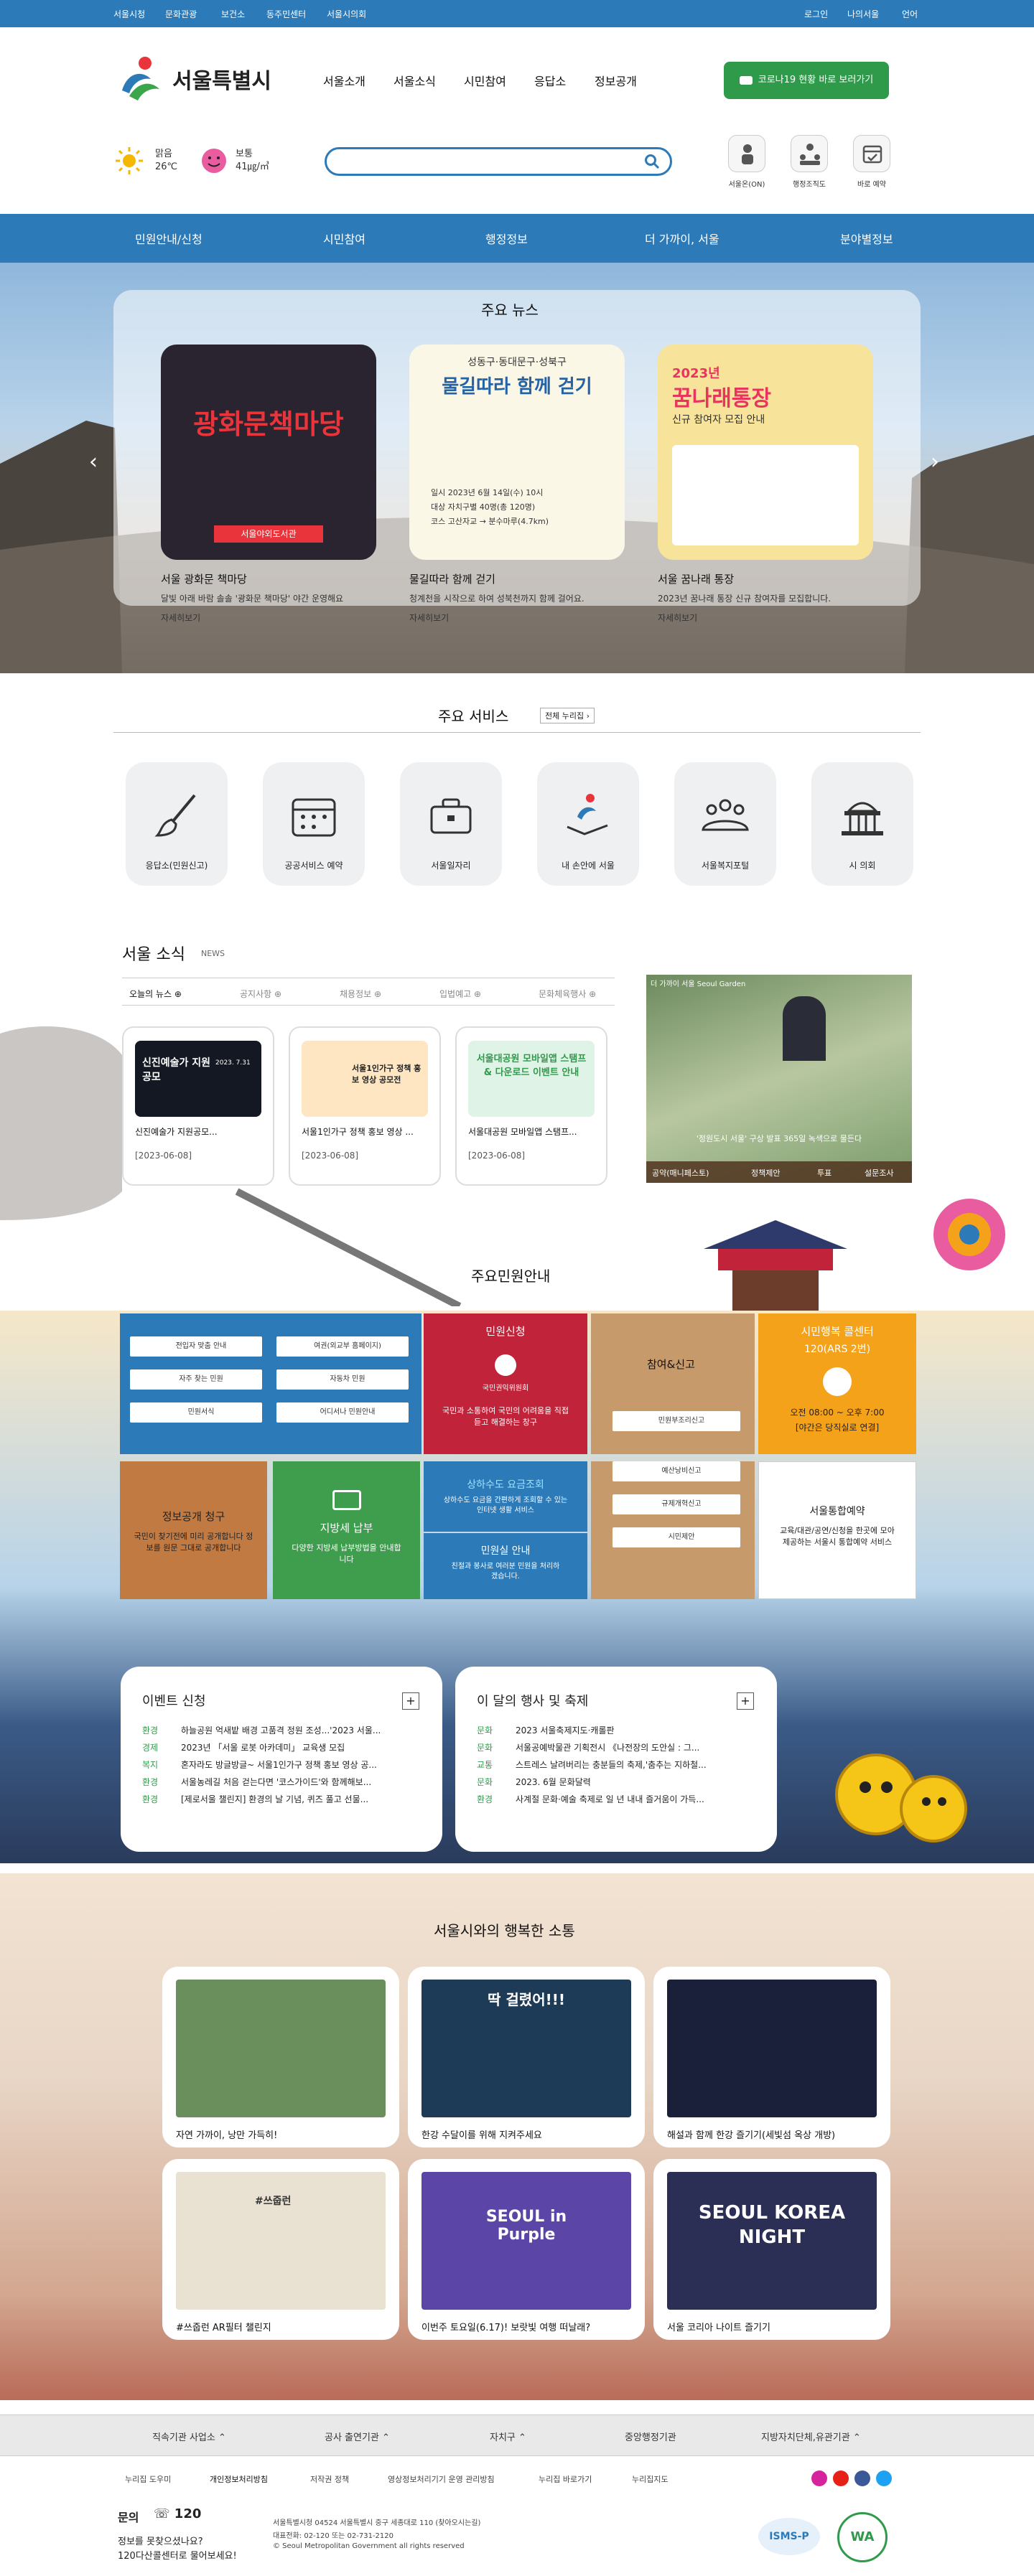 This screenshot has height=2576, width=1034. I want to click on footer-sitemap: 누리집지도, so click(650, 2479).